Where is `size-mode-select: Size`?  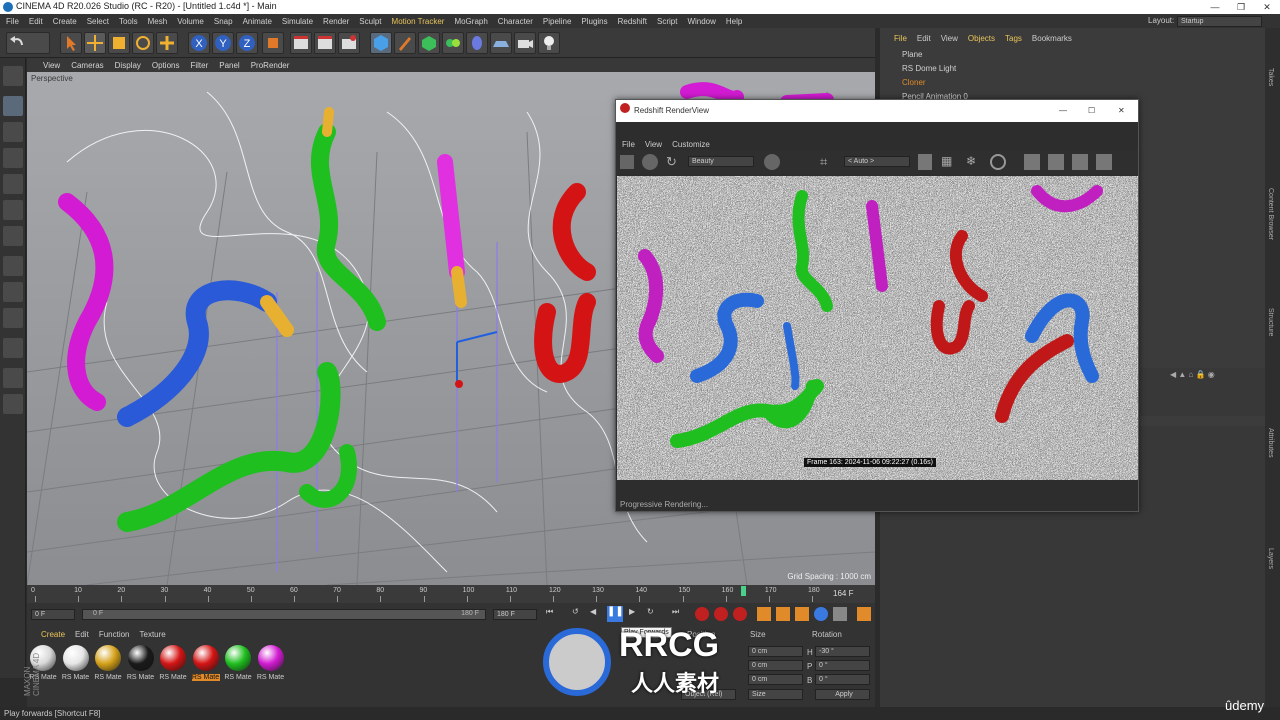
size-mode-select: Size is located at coordinates (775, 694).